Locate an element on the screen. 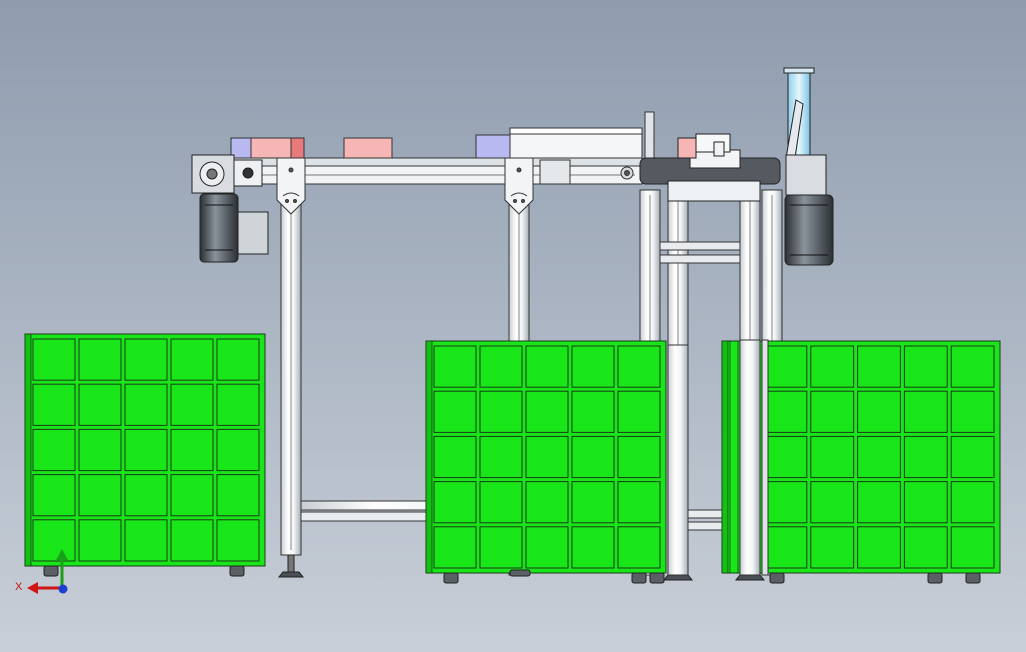 This screenshot has height=652, width=1026. bin-middle is located at coordinates (546, 457).